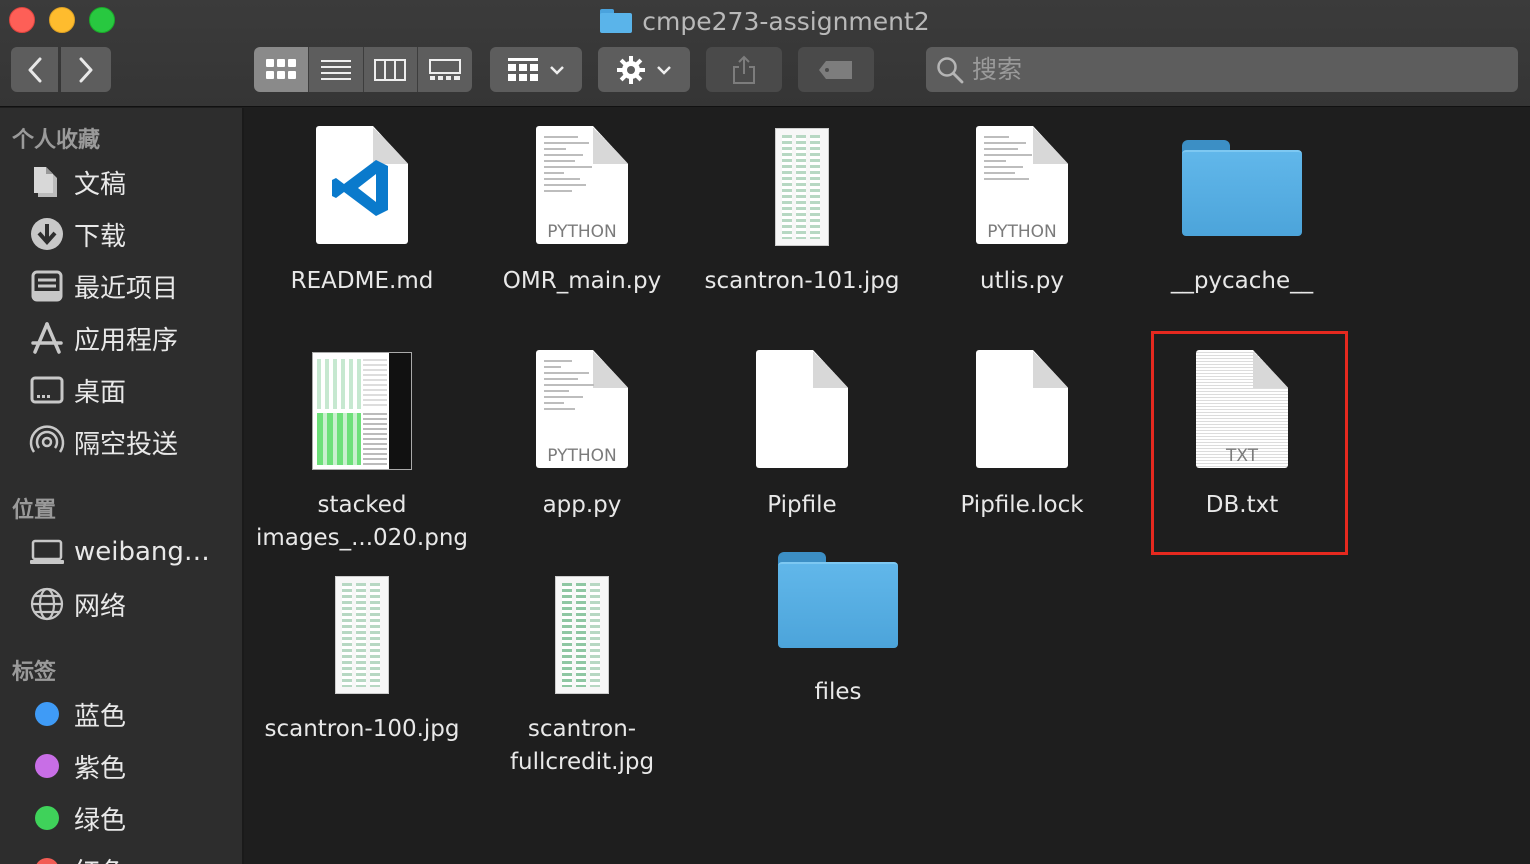  What do you see at coordinates (100, 858) in the screenshot?
I see `sidebar-item-label: 红色` at bounding box center [100, 858].